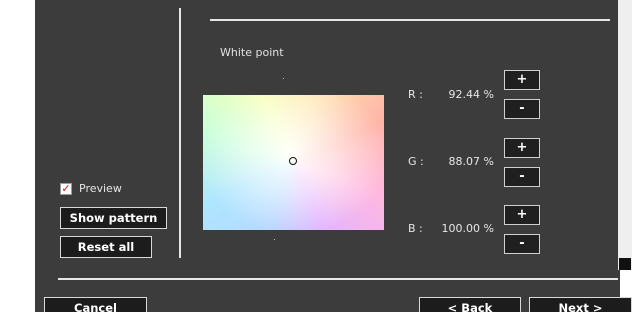 The height and width of the screenshot is (318, 635). I want to click on channel-label-r: R :, so click(415, 94).